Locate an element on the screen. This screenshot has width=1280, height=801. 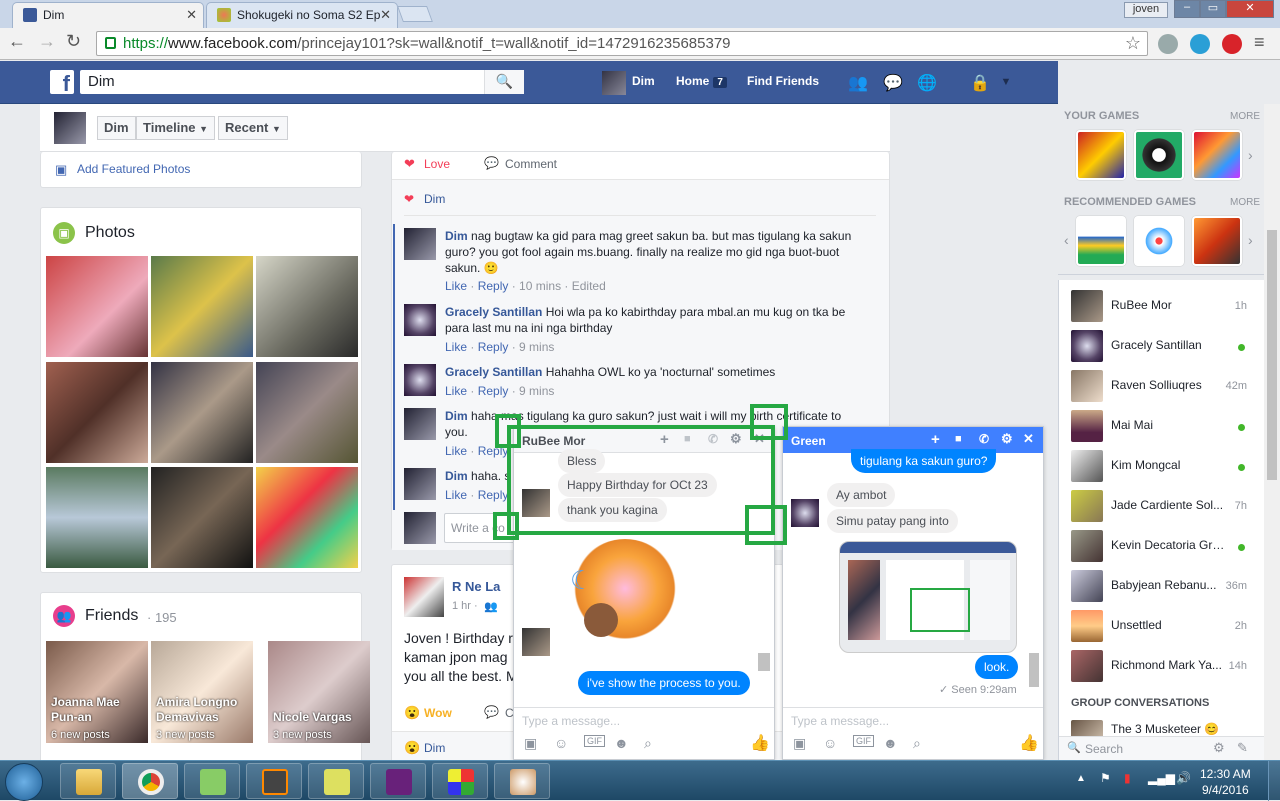
tab-shokugeki: Shokugeki no Soma S2 Ep ✕ is located at coordinates (302, 15).